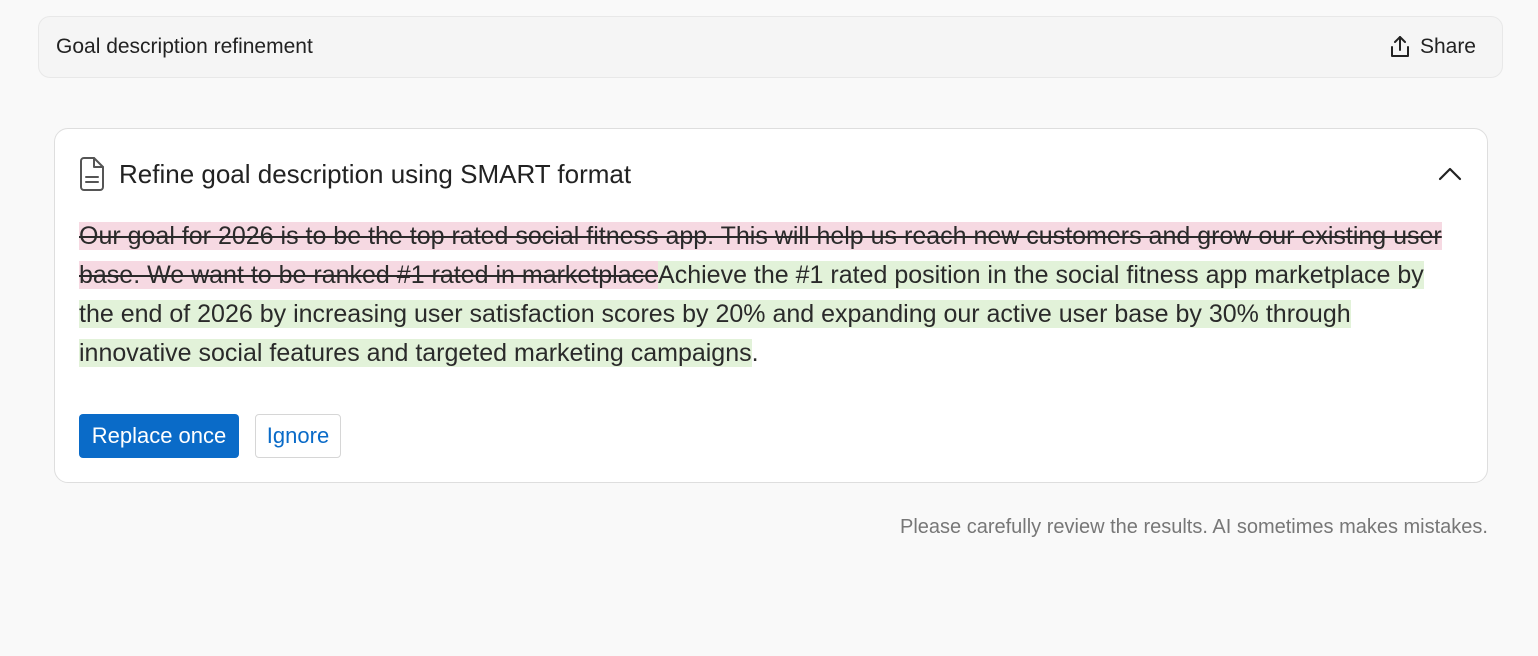 The width and height of the screenshot is (1538, 656). I want to click on page-title: Goal description refinement, so click(184, 46).